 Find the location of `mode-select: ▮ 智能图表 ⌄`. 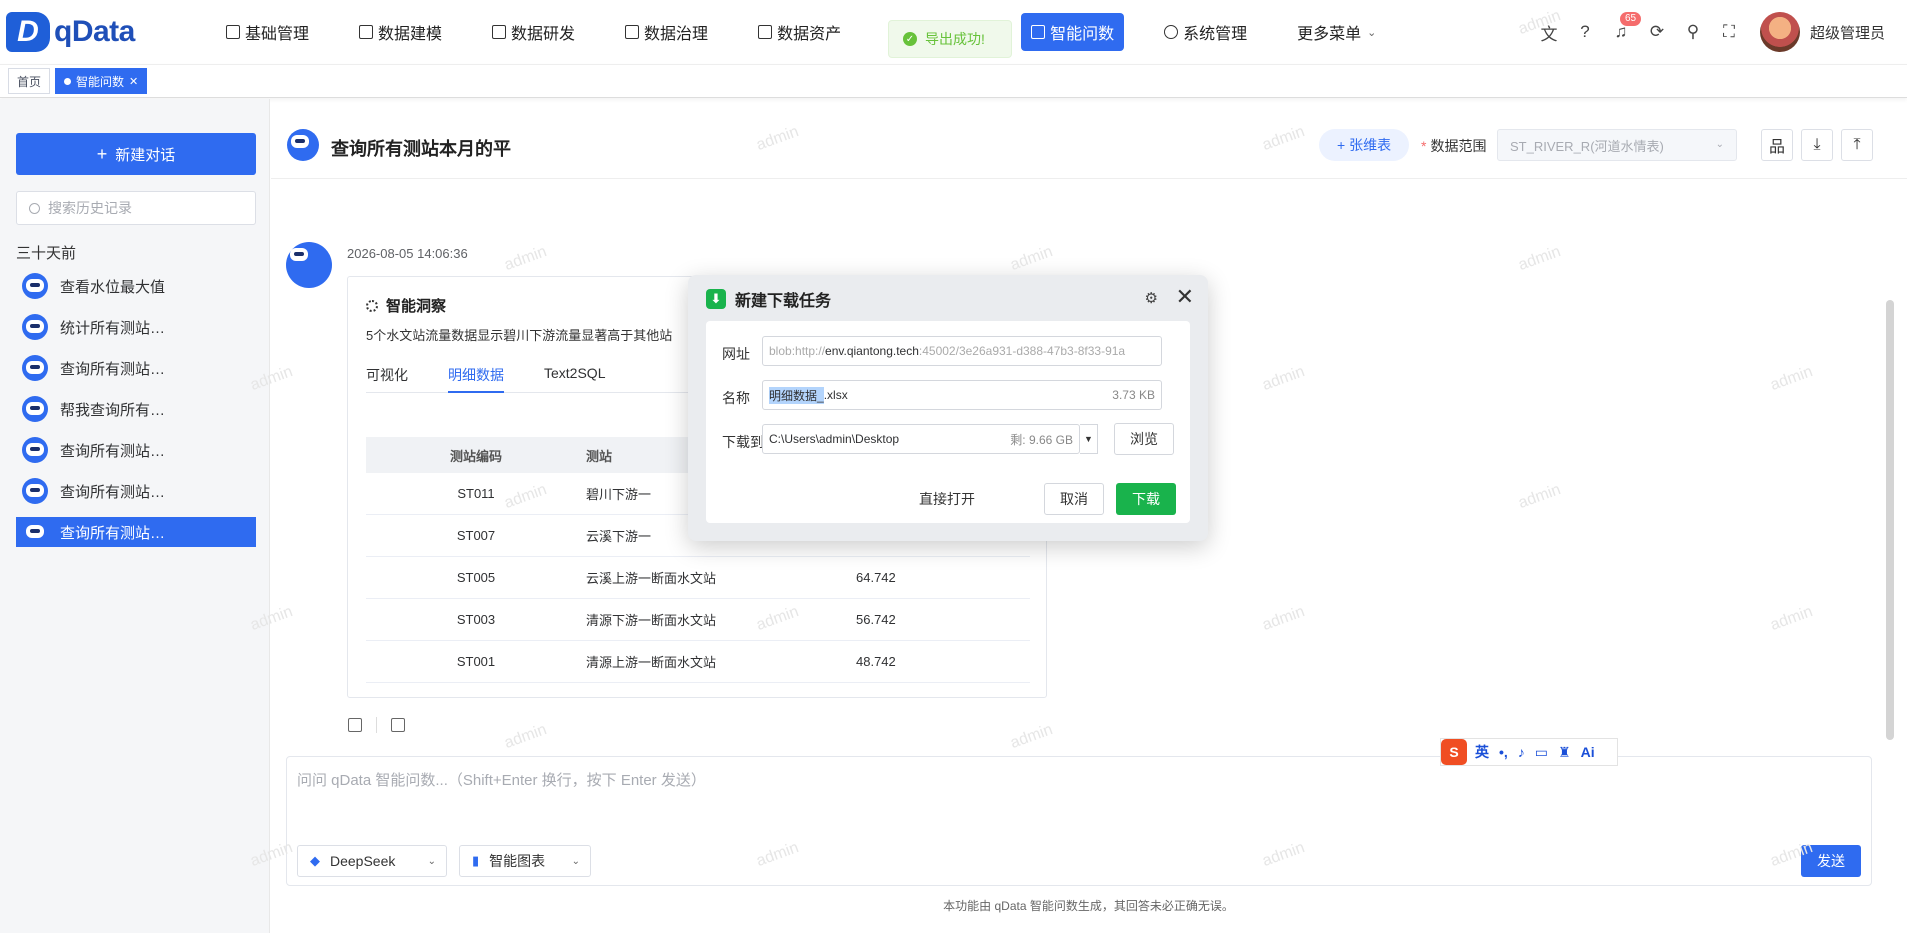

mode-select: ▮ 智能图表 ⌄ is located at coordinates (525, 861).